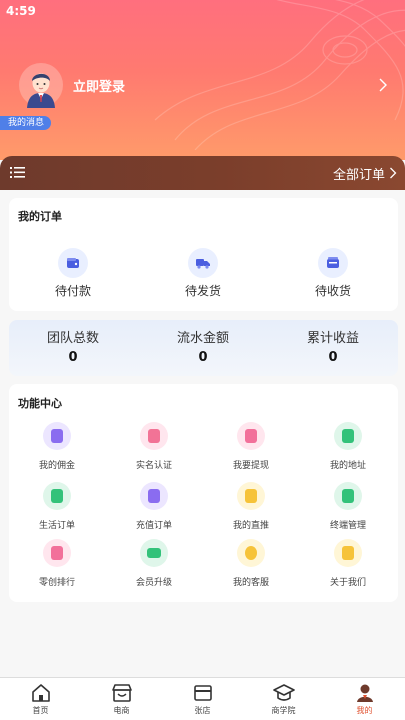 This screenshot has height=720, width=405. Describe the element at coordinates (21, 11) in the screenshot. I see `status-time: 4:59` at that location.